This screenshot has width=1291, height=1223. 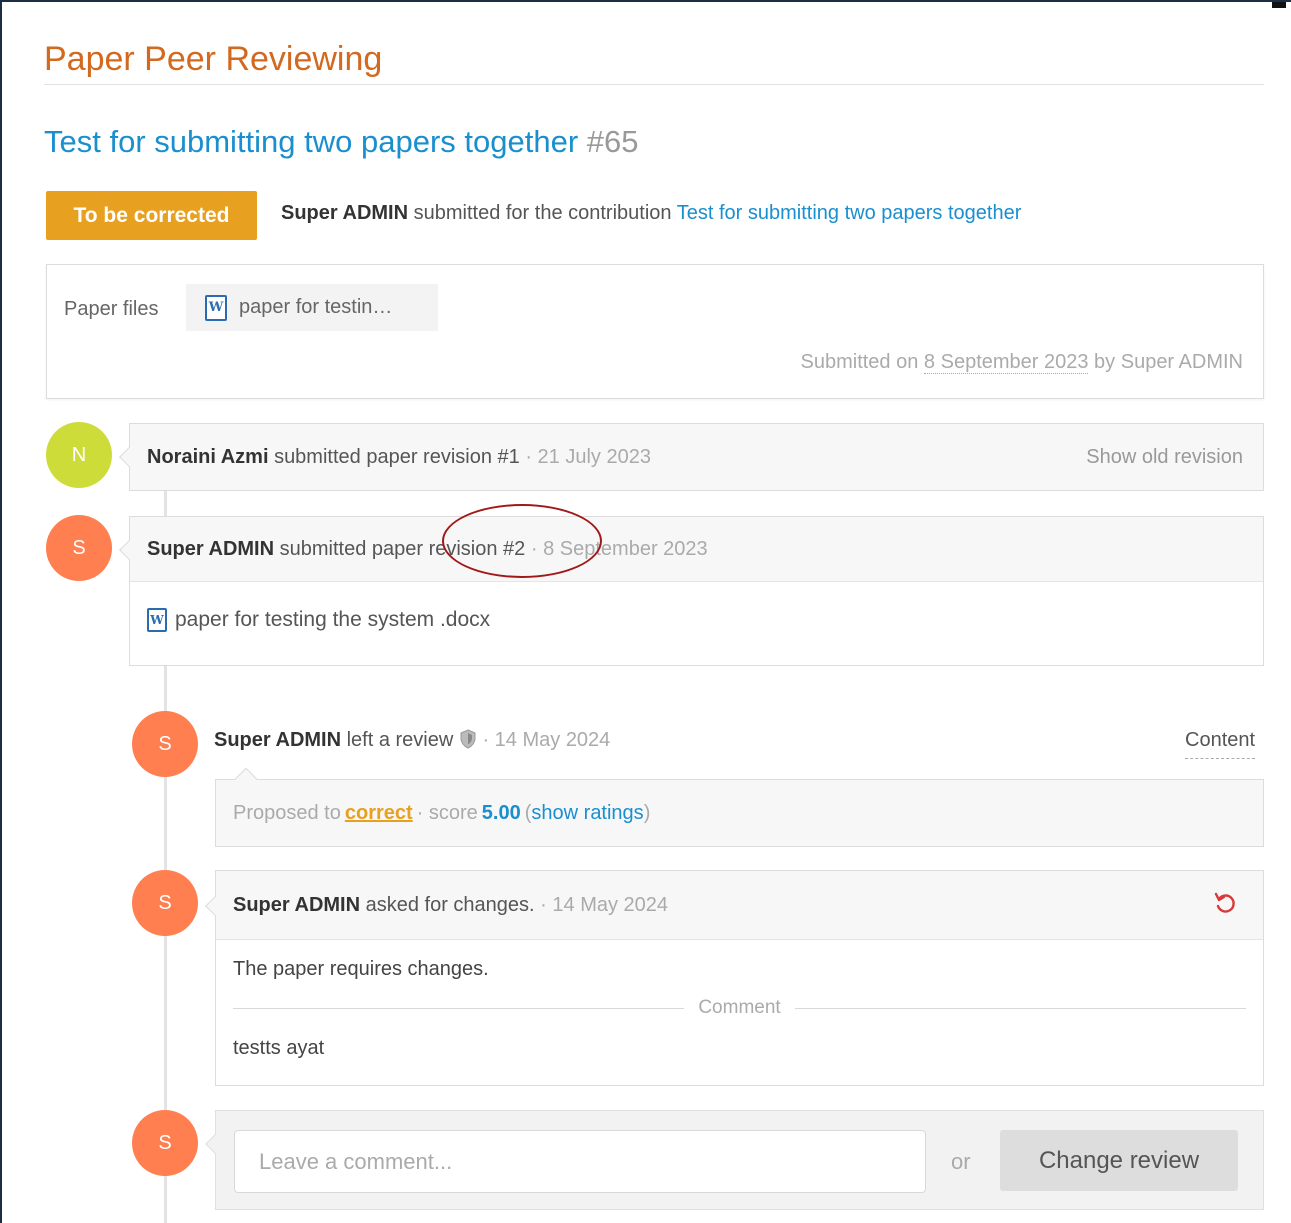 What do you see at coordinates (542, 213) in the screenshot?
I see `submitted-text: submitted for the contribution` at bounding box center [542, 213].